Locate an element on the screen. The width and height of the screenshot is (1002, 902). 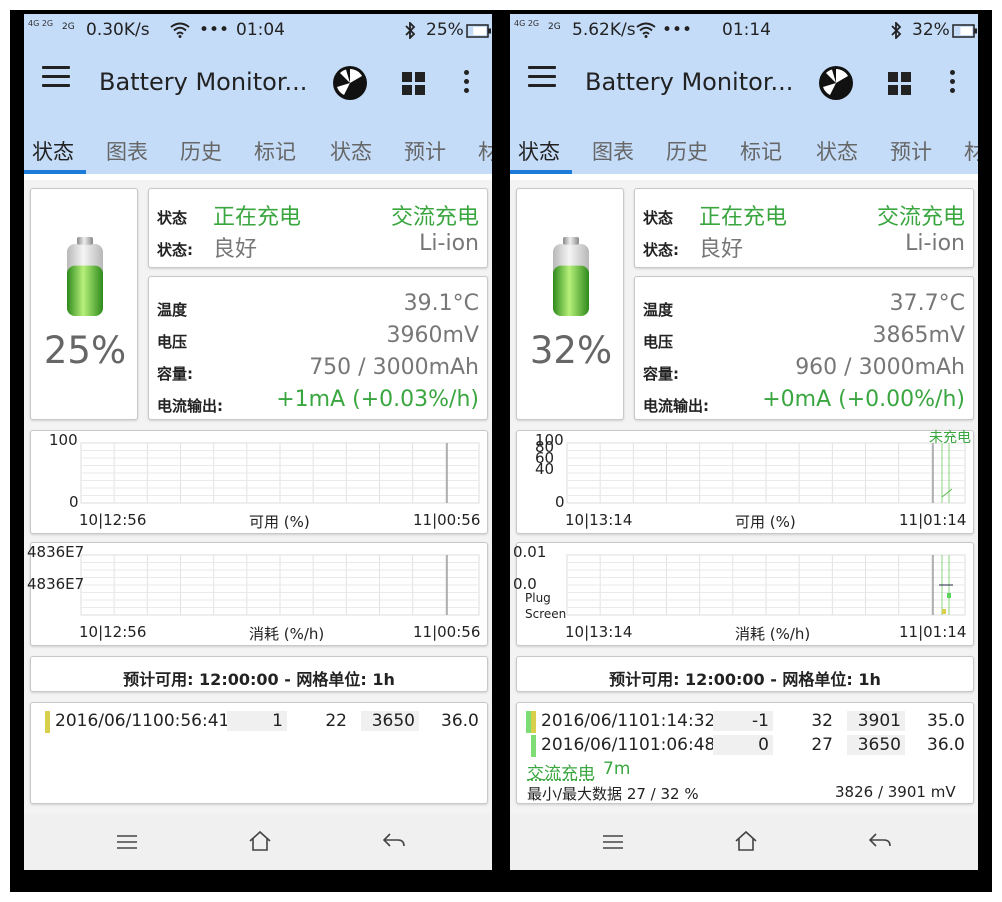
voltage-label: 电压 is located at coordinates (658, 342).